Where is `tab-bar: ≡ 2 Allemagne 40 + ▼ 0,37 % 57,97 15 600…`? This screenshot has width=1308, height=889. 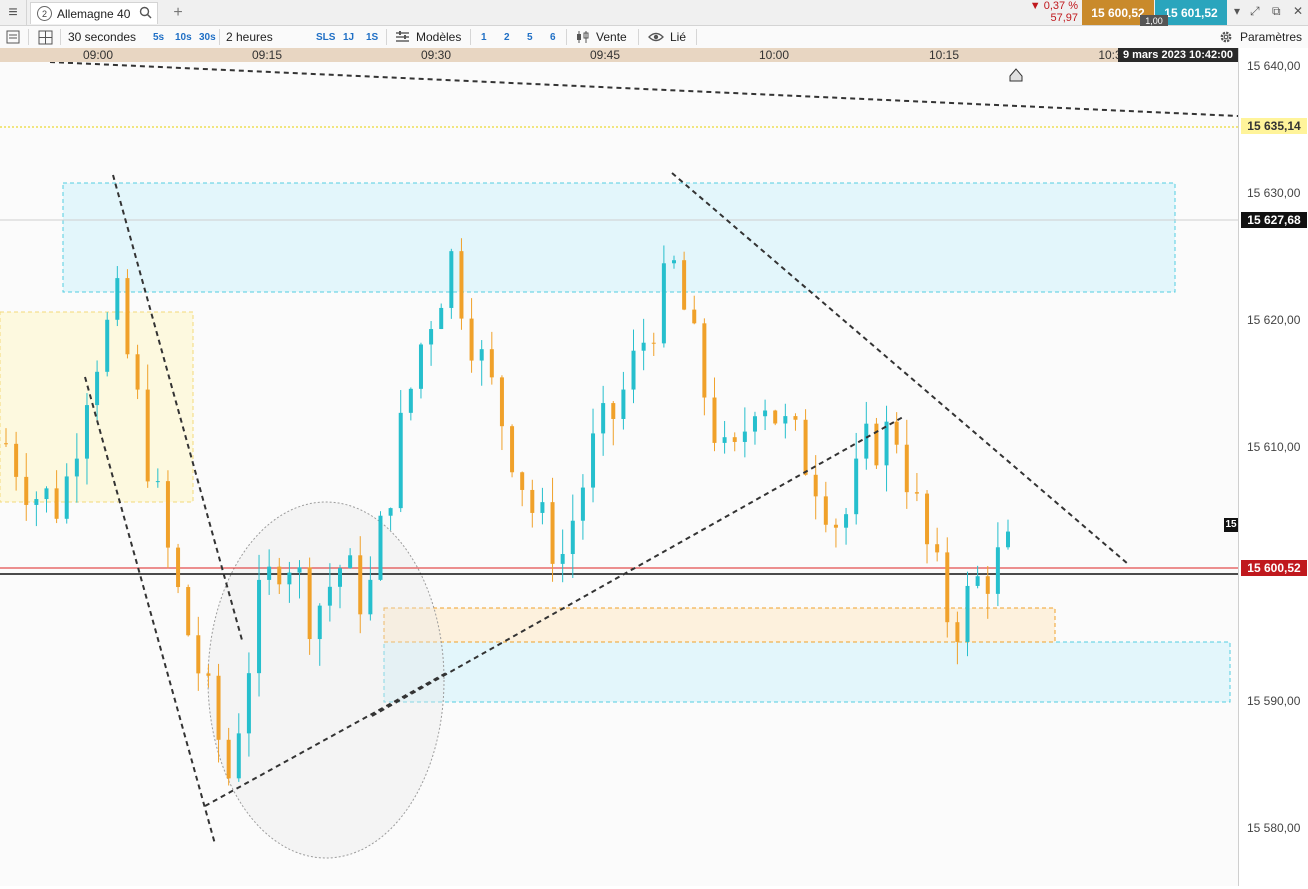 tab-bar: ≡ 2 Allemagne 40 + ▼ 0,37 % 57,97 15 600… is located at coordinates (654, 13).